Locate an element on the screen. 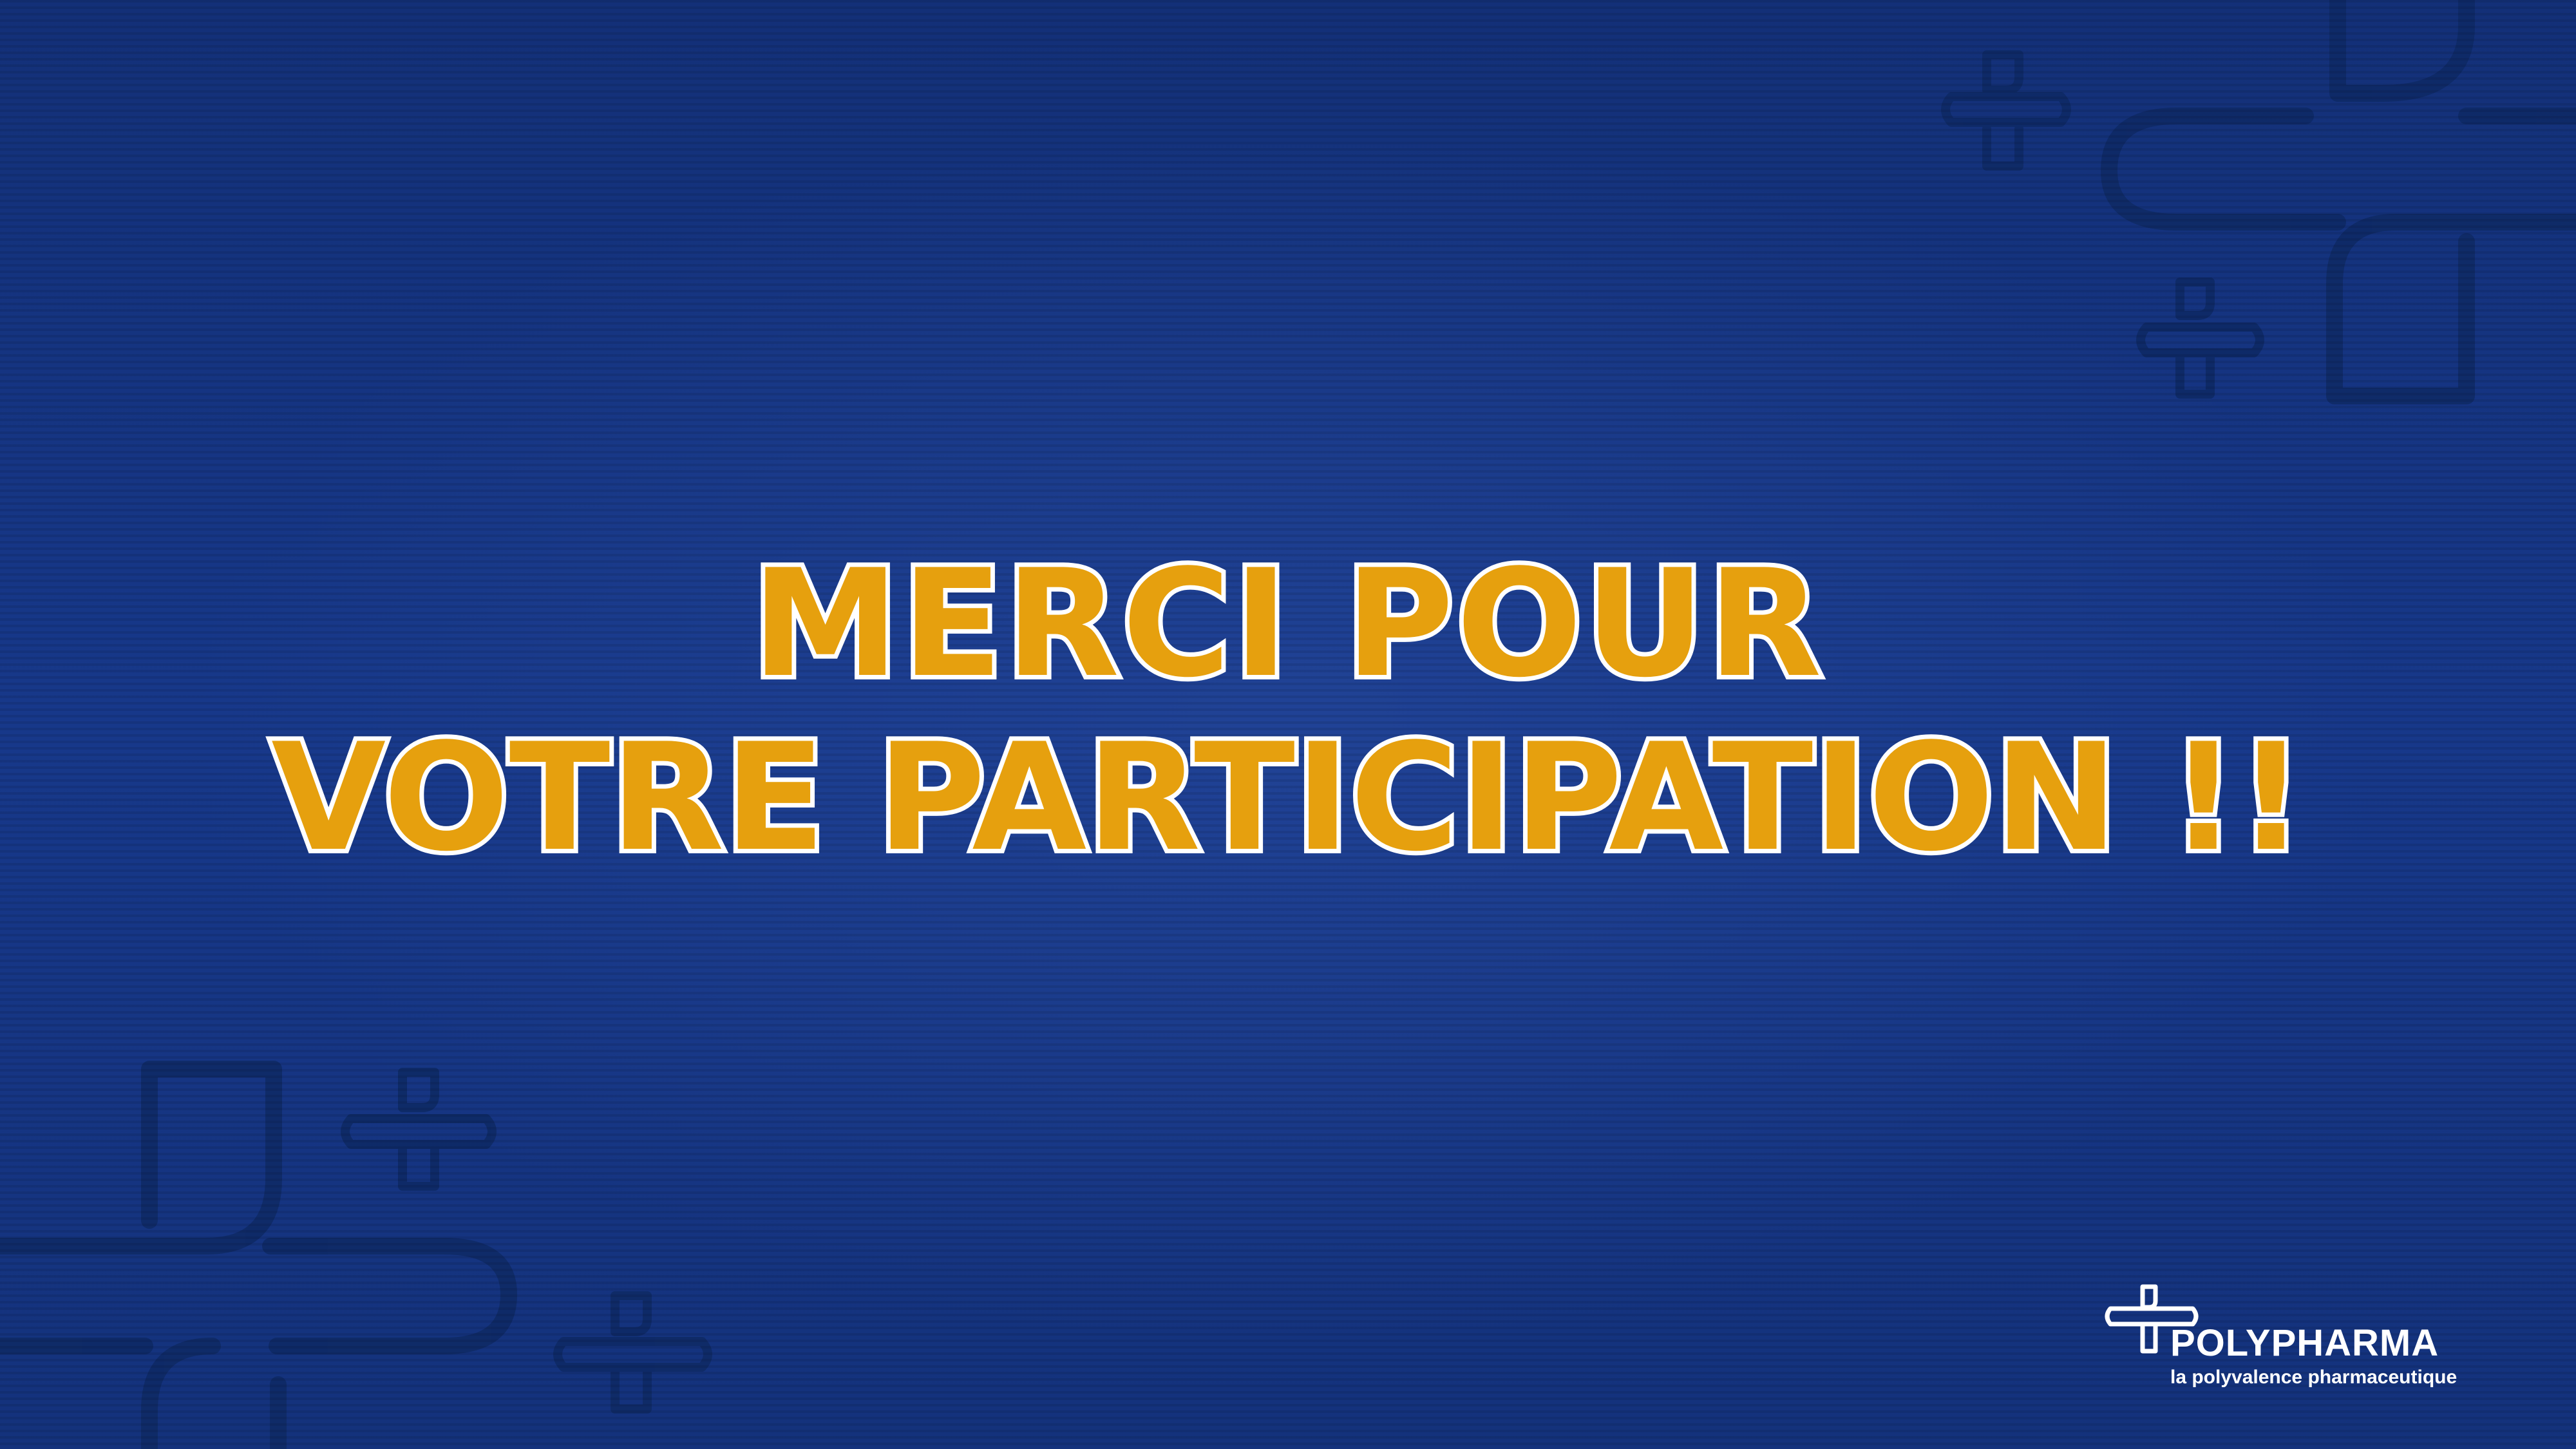  brand-name: POLYPHARMA is located at coordinates (2304, 1343).